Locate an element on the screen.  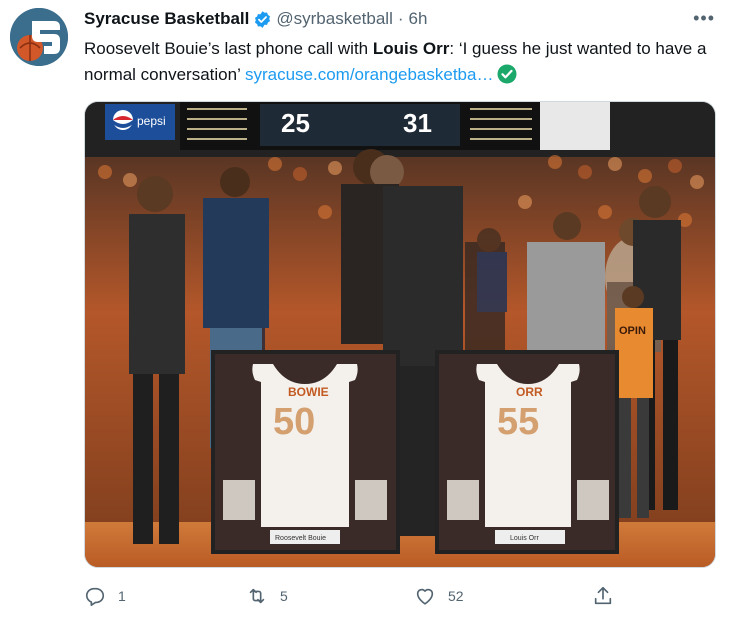
share-button is located at coordinates (609, 596).